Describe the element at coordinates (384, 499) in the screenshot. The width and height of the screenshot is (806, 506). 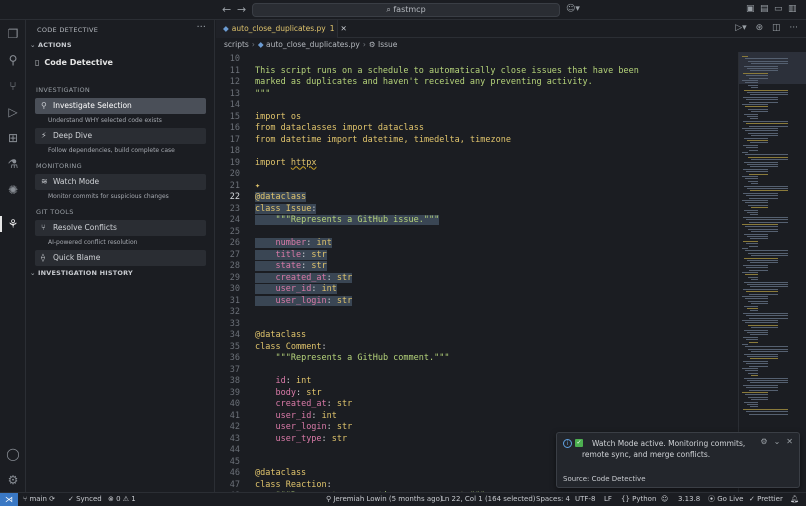
I see `git-blame-status: ⚲ Jeremiah Lowin (5 months ago)` at that location.